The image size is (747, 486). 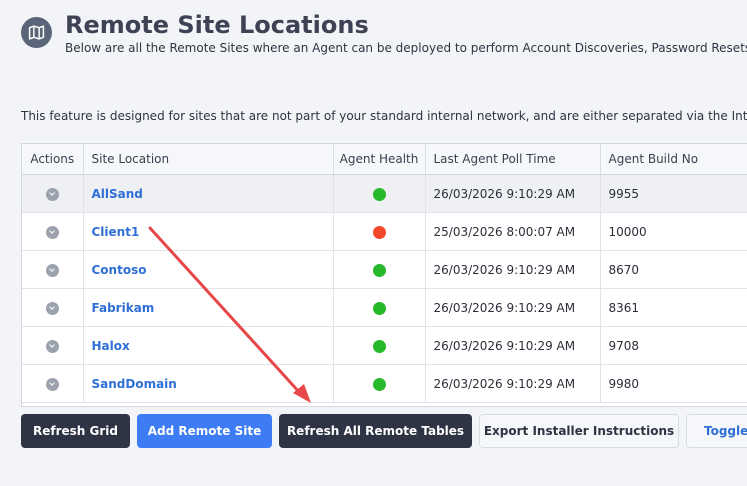 I want to click on site-location-cell: Fabrikam, so click(x=208, y=307).